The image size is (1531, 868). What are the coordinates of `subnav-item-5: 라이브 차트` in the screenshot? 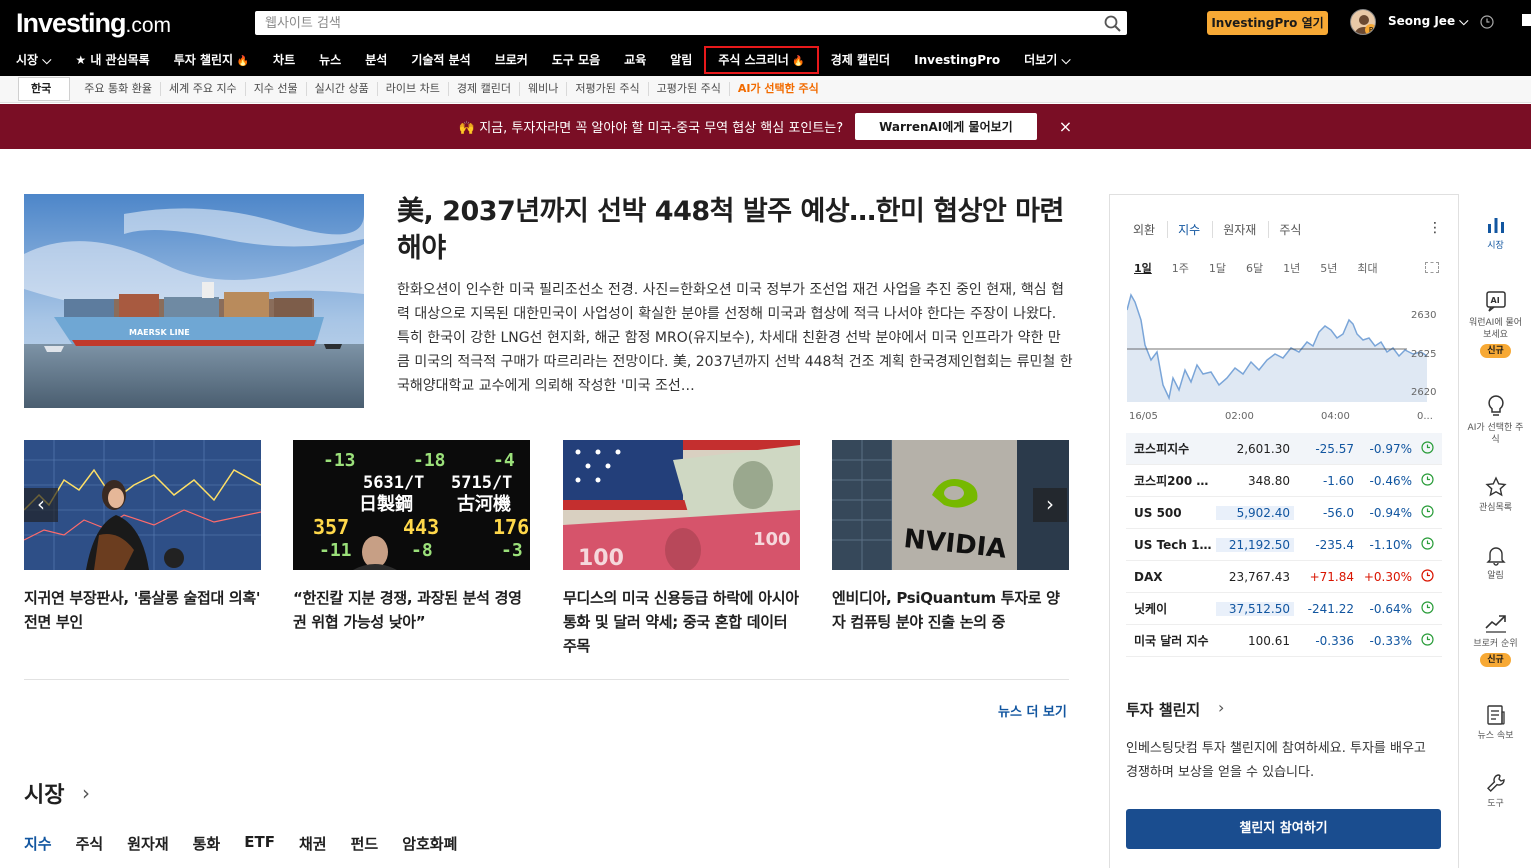 It's located at (413, 89).